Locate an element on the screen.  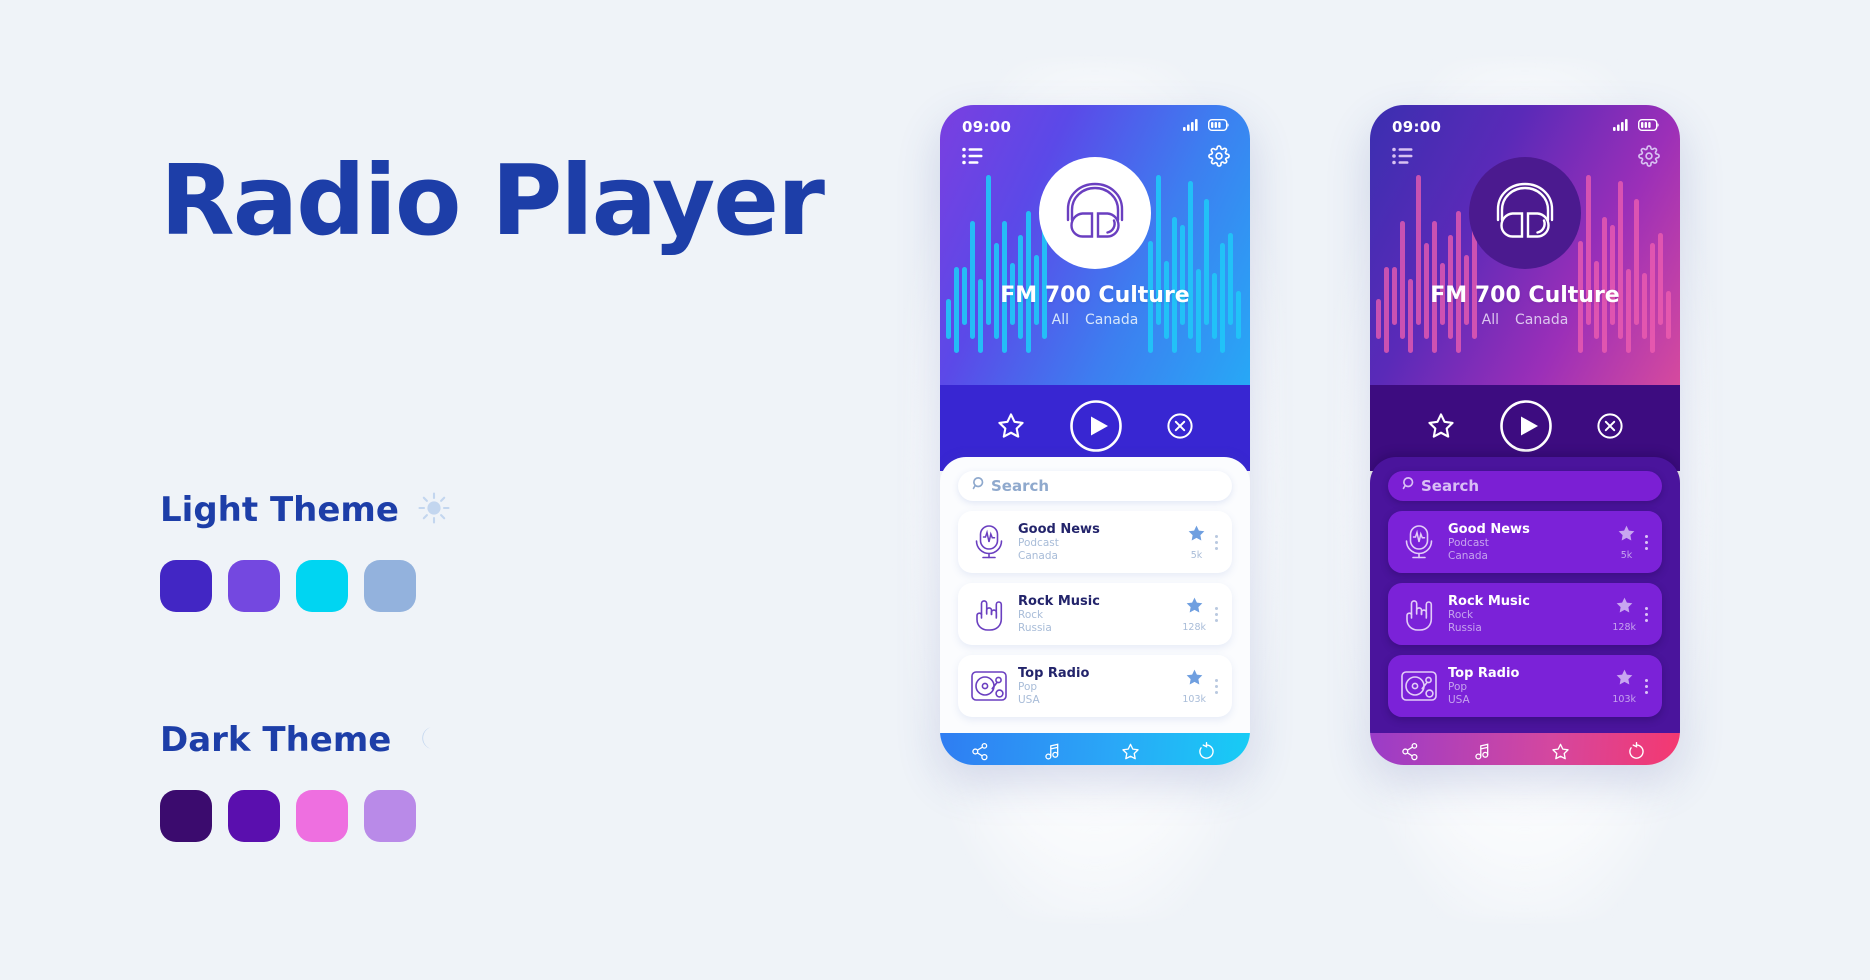
station-tag-all: All is located at coordinates (1490, 320).